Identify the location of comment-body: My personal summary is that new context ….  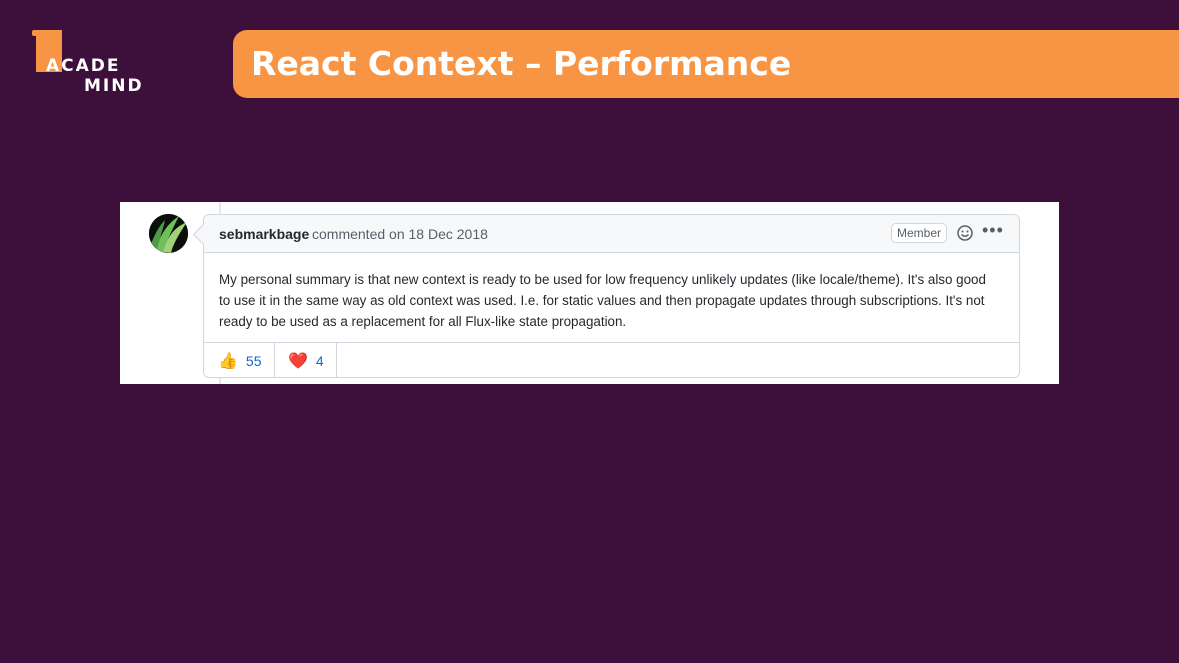
(602, 300).